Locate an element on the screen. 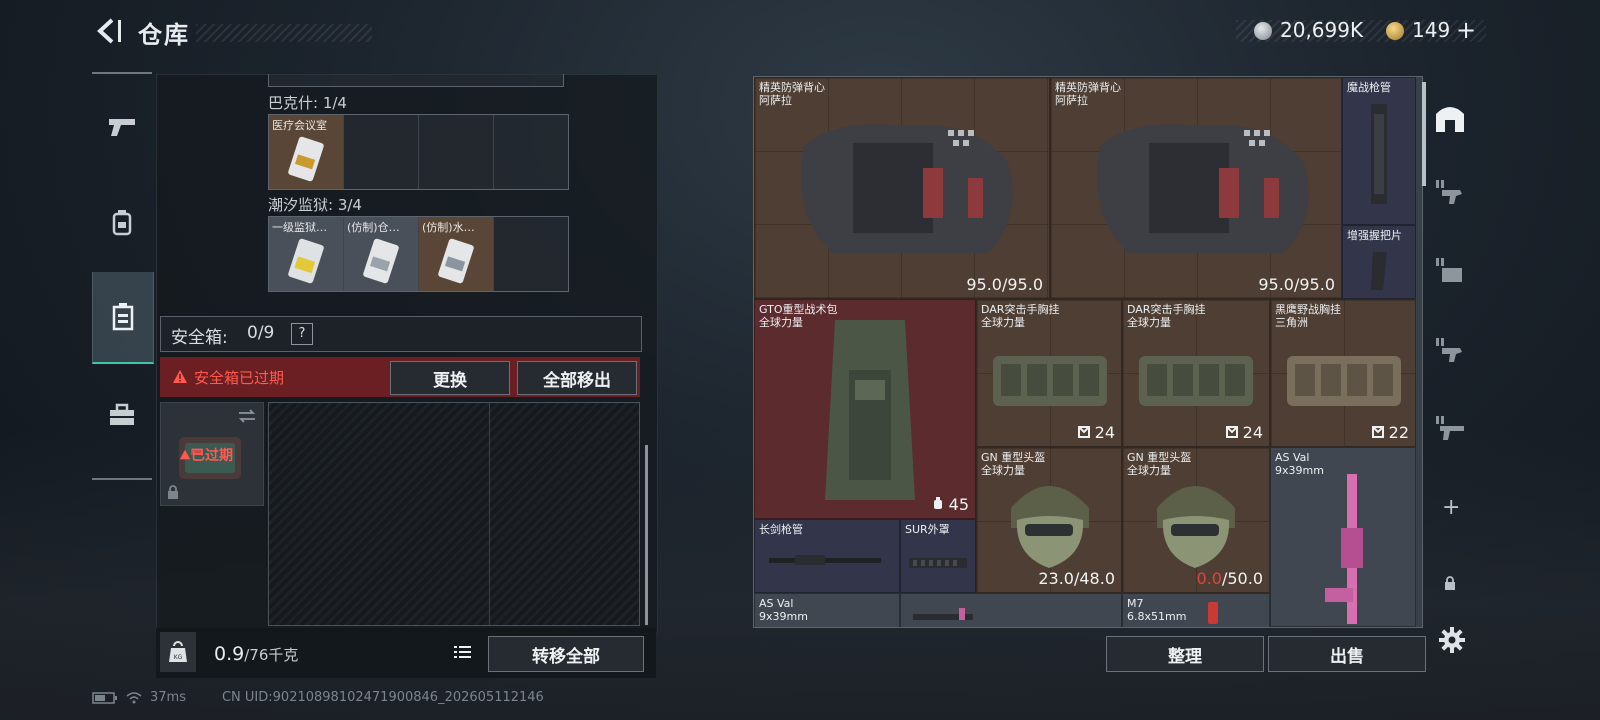 The height and width of the screenshot is (720, 1600). safebox-slot: 已过期 is located at coordinates (212, 454).